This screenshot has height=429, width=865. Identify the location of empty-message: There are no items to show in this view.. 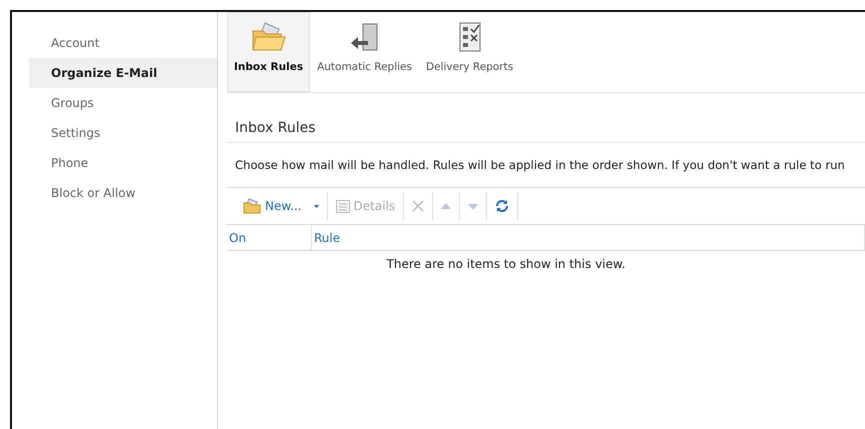
(506, 264).